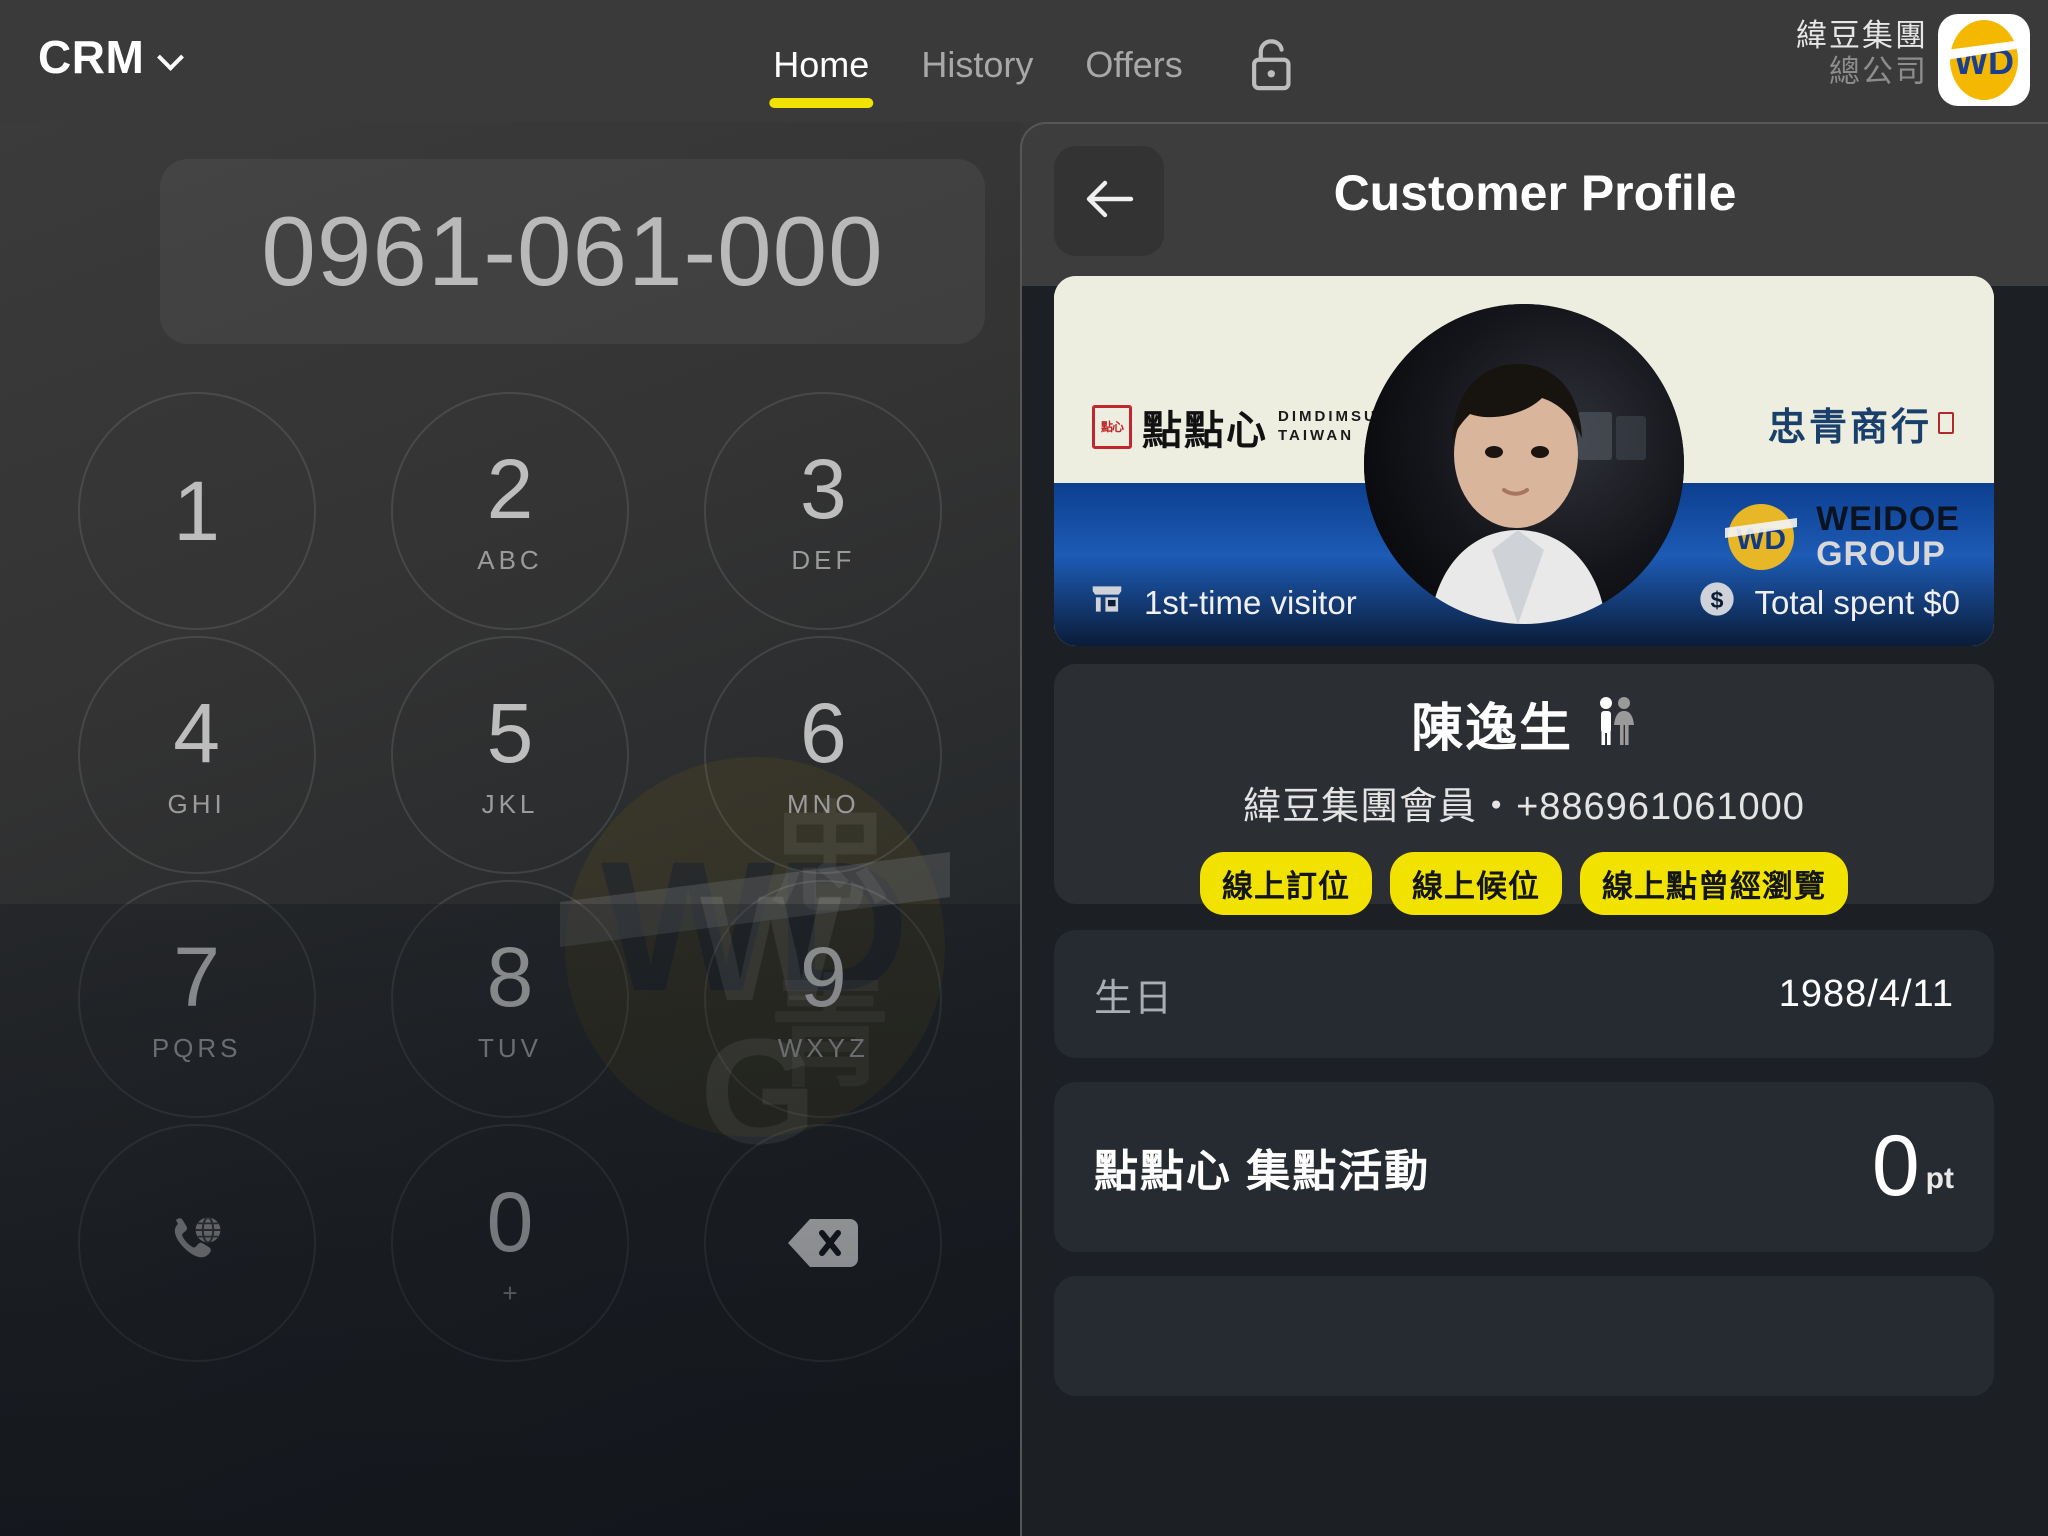 This screenshot has height=1536, width=2048. What do you see at coordinates (1849, 427) in the screenshot?
I see `zhongqing-logo-cjk: 忠青商行` at bounding box center [1849, 427].